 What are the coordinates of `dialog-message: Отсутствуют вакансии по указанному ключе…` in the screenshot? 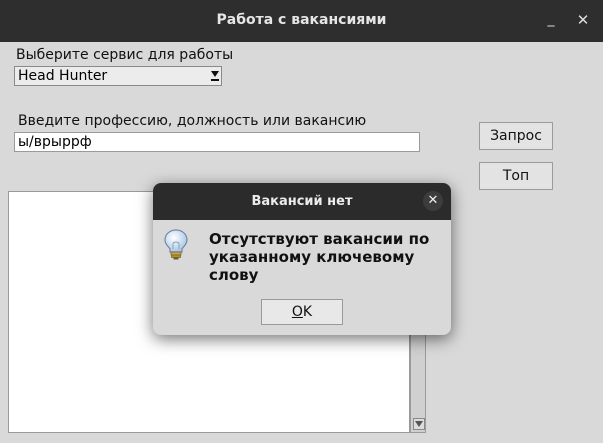 It's located at (319, 257).